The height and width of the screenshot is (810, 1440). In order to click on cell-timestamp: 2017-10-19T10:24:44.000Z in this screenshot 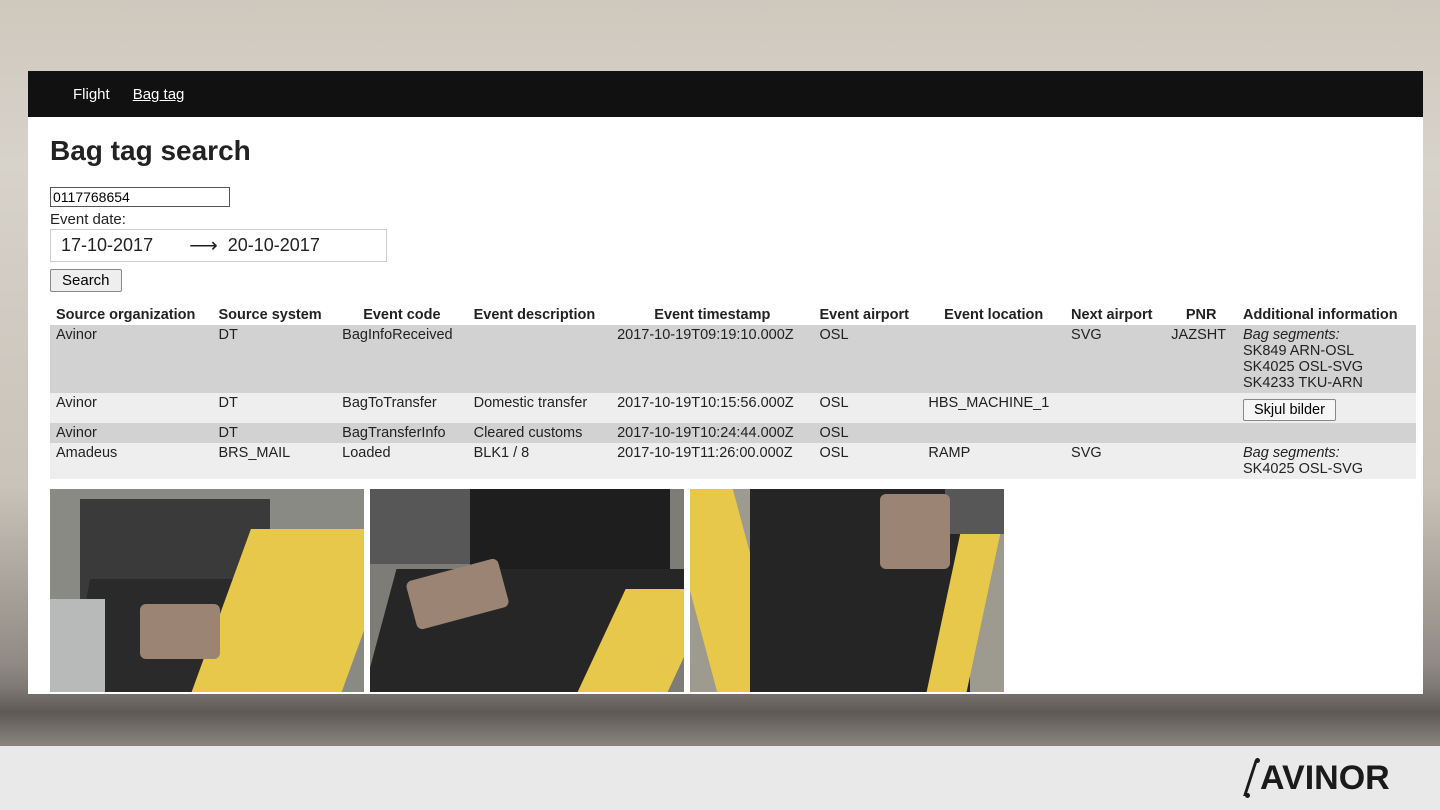, I will do `click(712, 433)`.